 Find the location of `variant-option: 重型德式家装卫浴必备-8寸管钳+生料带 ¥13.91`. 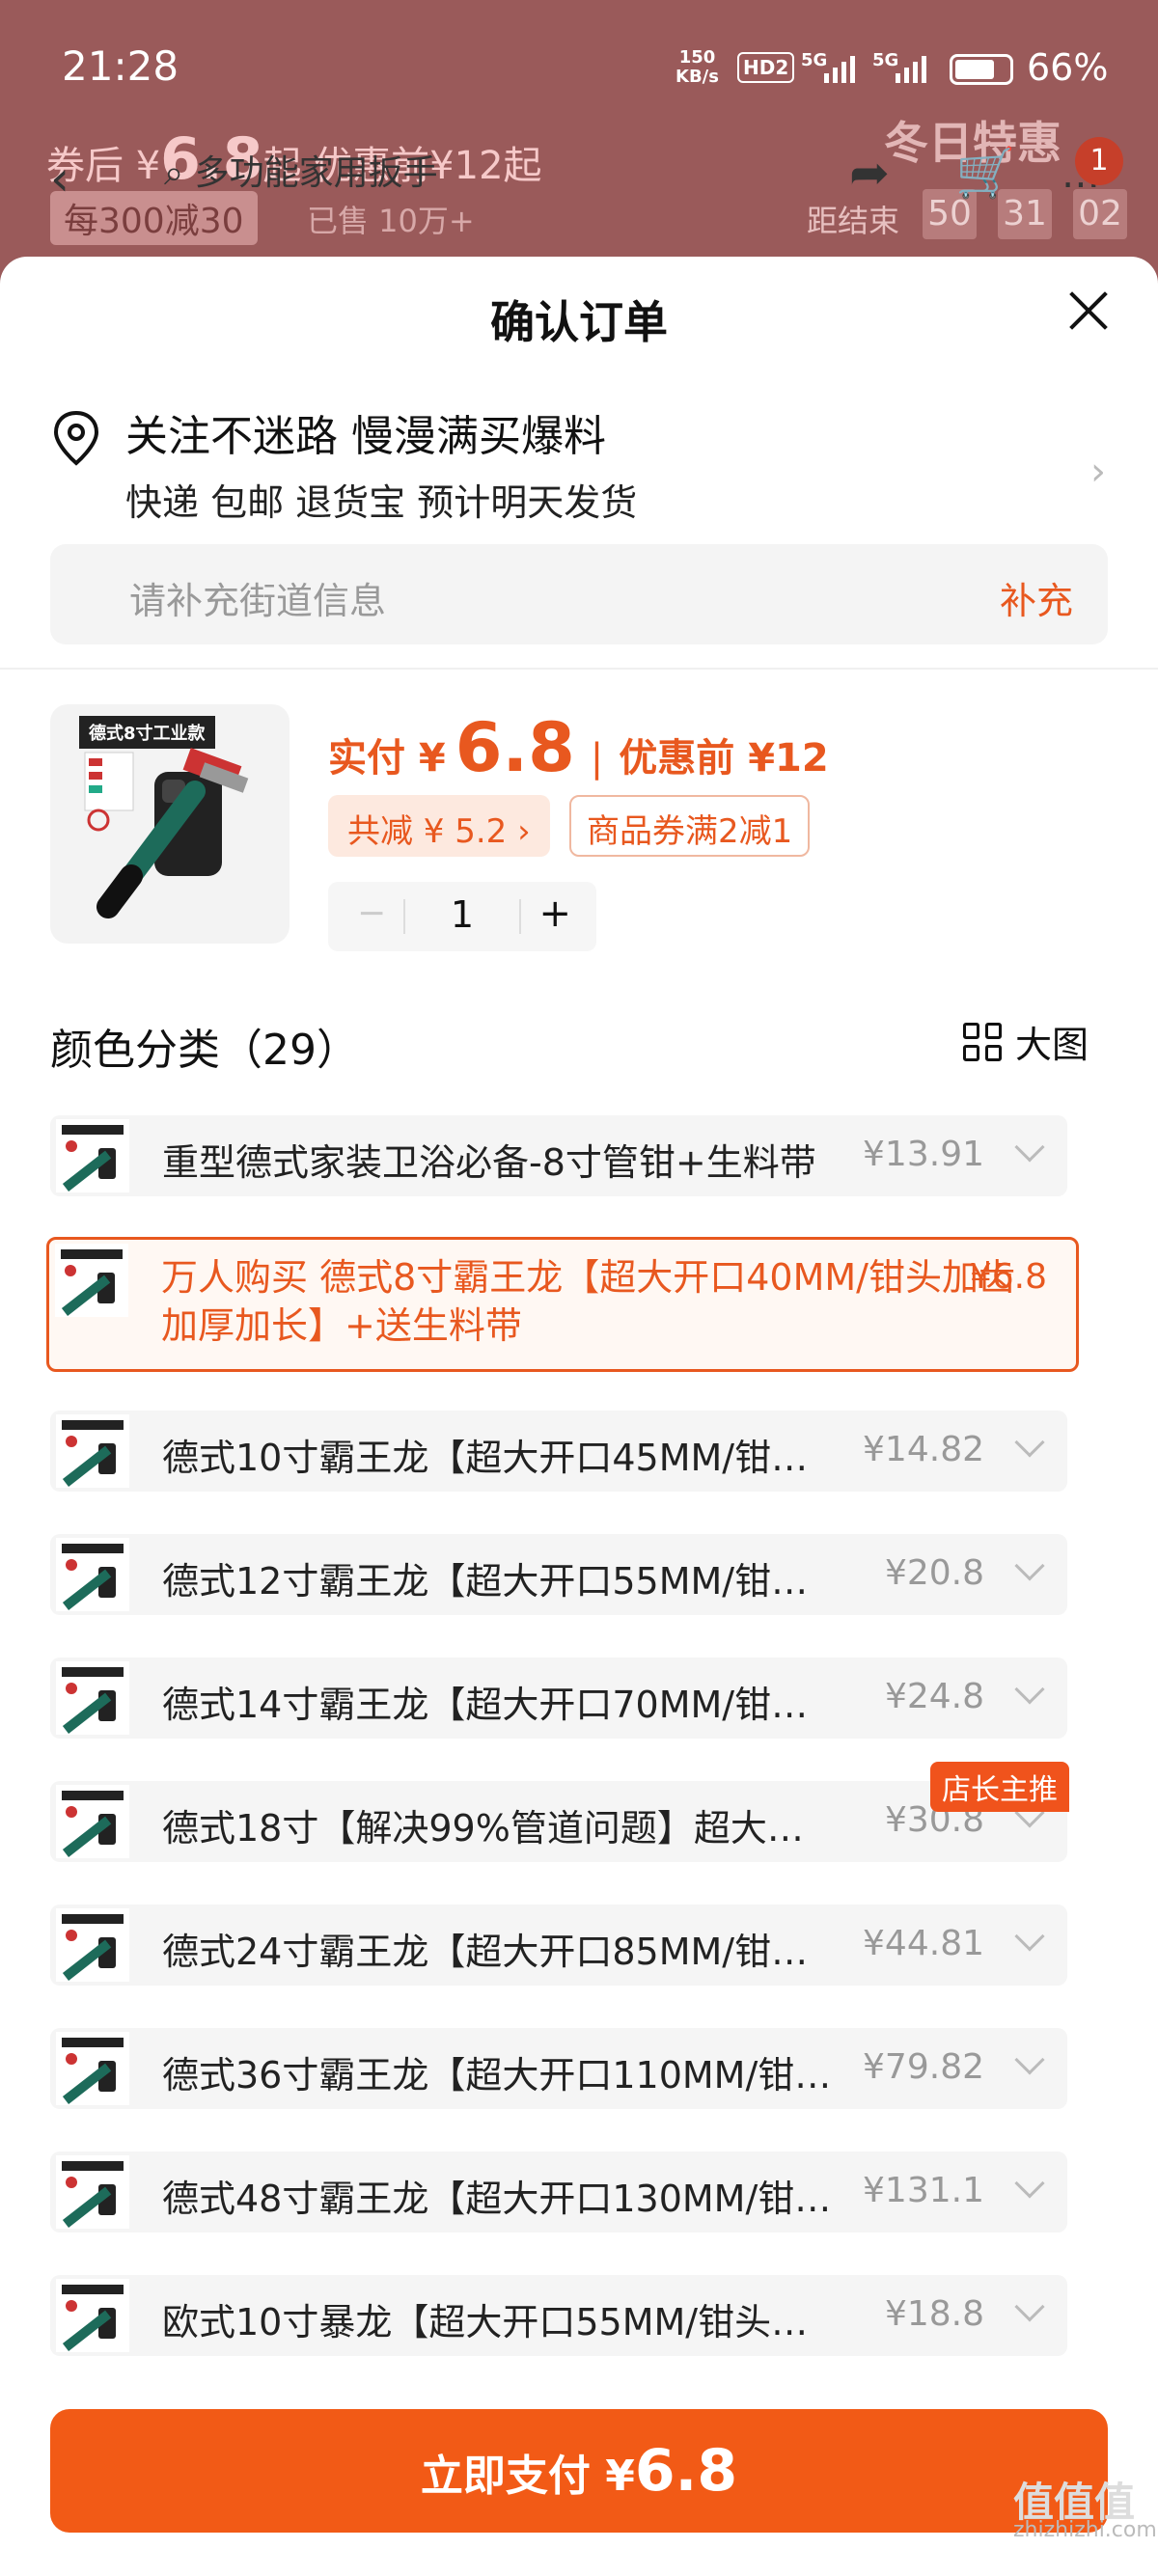

variant-option: 重型德式家装卫浴必备-8寸管钳+生料带 ¥13.91 is located at coordinates (558, 1156).